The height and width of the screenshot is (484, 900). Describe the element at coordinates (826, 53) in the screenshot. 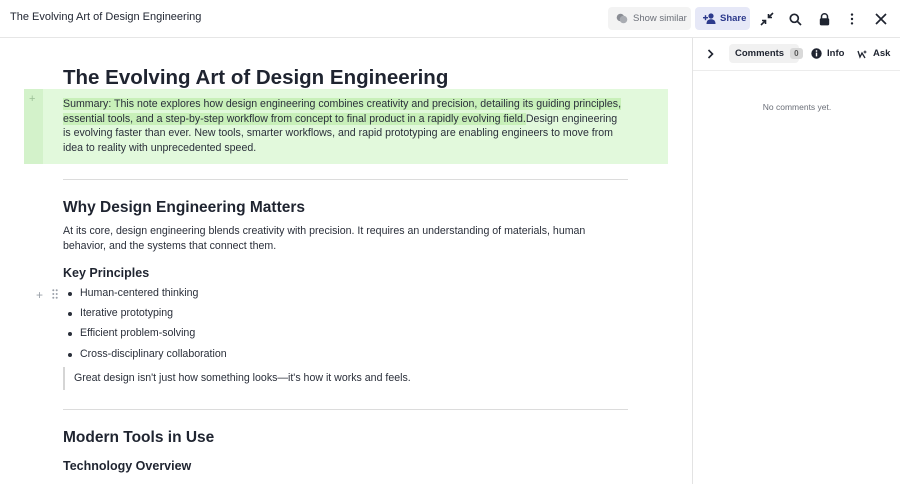

I see `tab-info: Info` at that location.